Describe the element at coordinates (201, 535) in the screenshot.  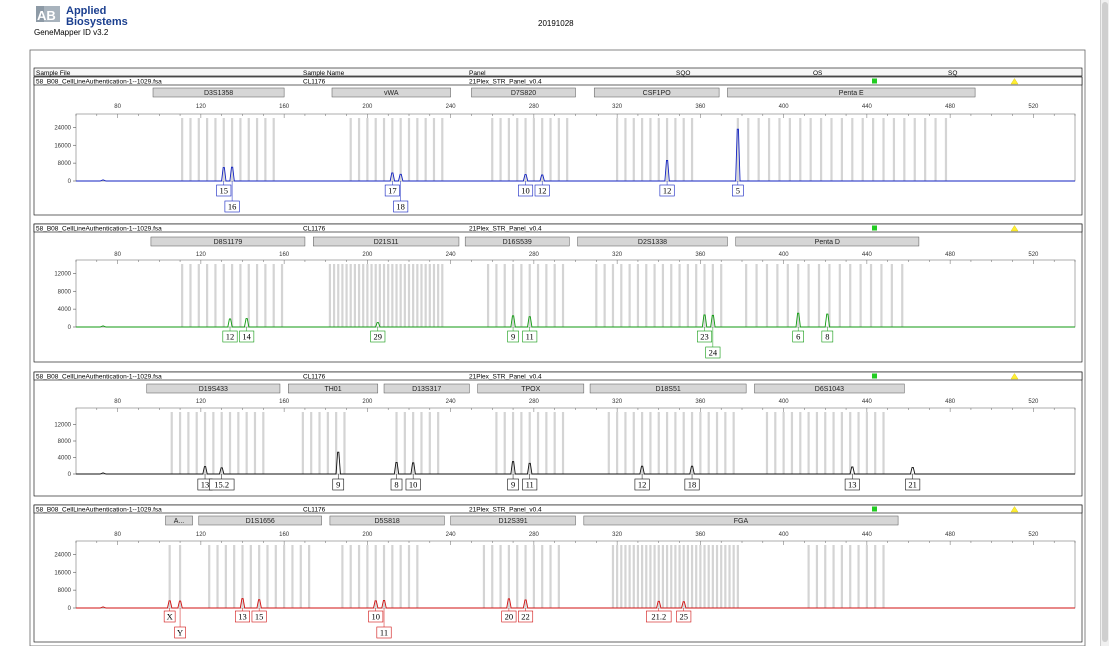
I see `x-tick-label: 120` at that location.